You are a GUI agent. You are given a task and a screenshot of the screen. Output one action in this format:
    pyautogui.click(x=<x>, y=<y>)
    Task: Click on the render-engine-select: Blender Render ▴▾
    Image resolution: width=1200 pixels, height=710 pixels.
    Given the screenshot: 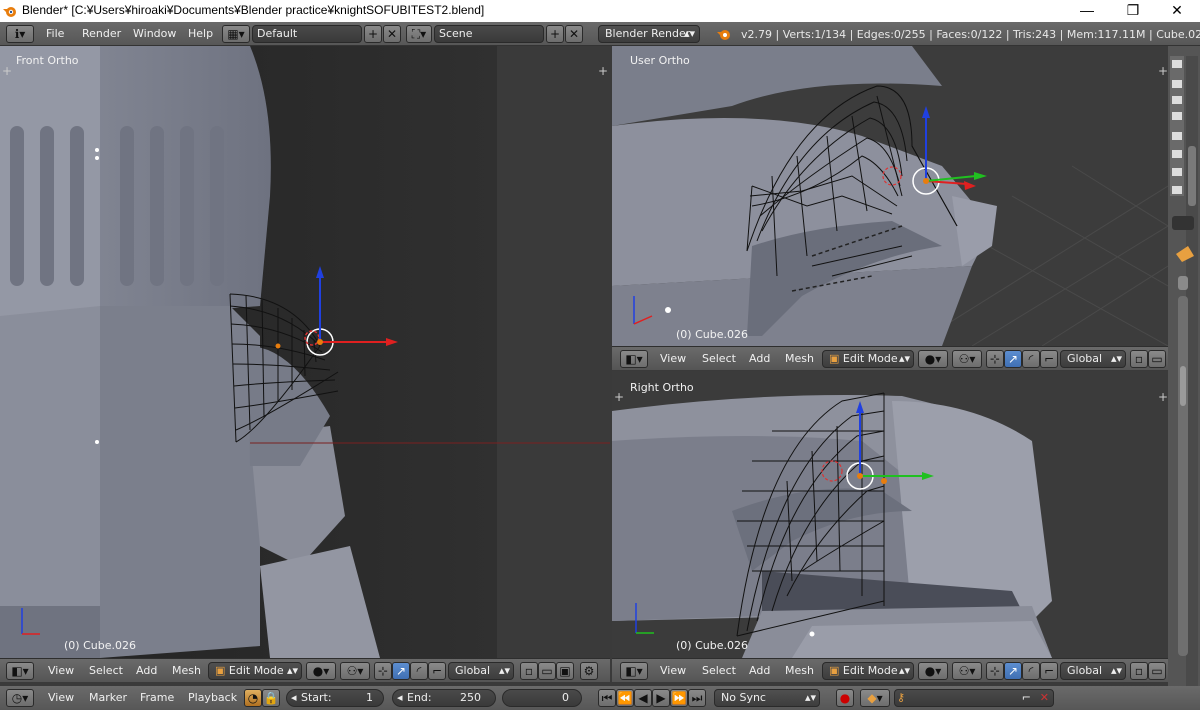 What is the action you would take?
    pyautogui.click(x=649, y=34)
    